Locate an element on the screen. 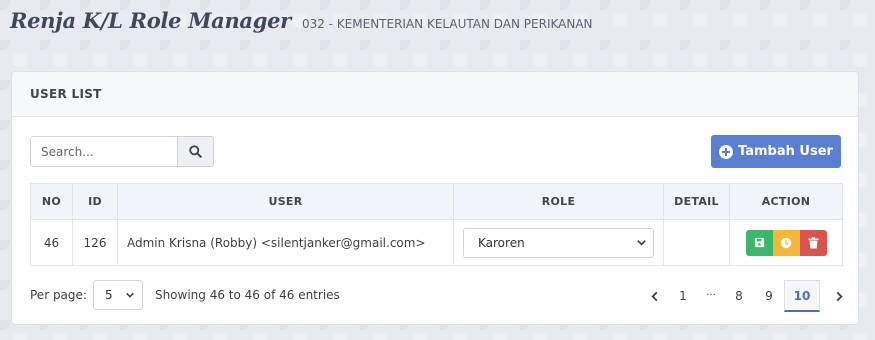  column-header-action: ACTION is located at coordinates (786, 201).